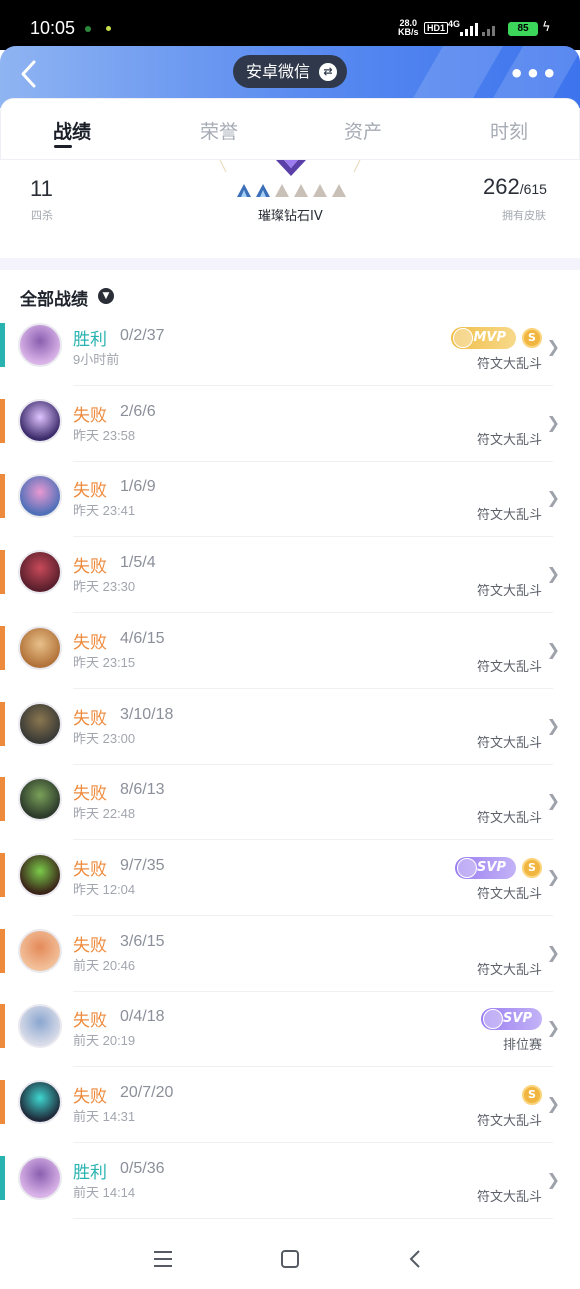  I want to click on match-row: 失败 1/5/4 昨天 23:30 符文大乱斗 ❯, so click(290, 588).